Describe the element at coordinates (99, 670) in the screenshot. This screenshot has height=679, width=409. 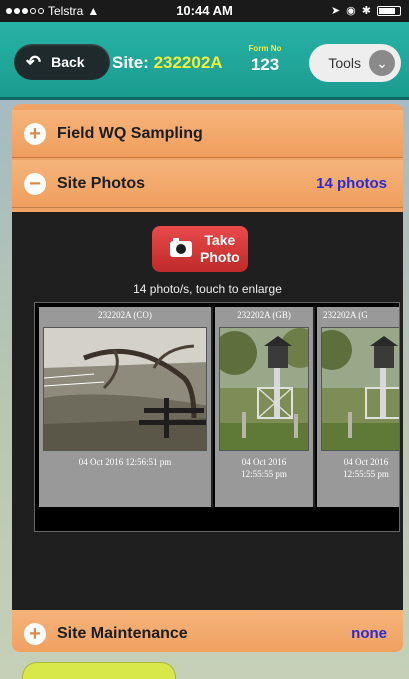
I see `bottom-action-button` at that location.